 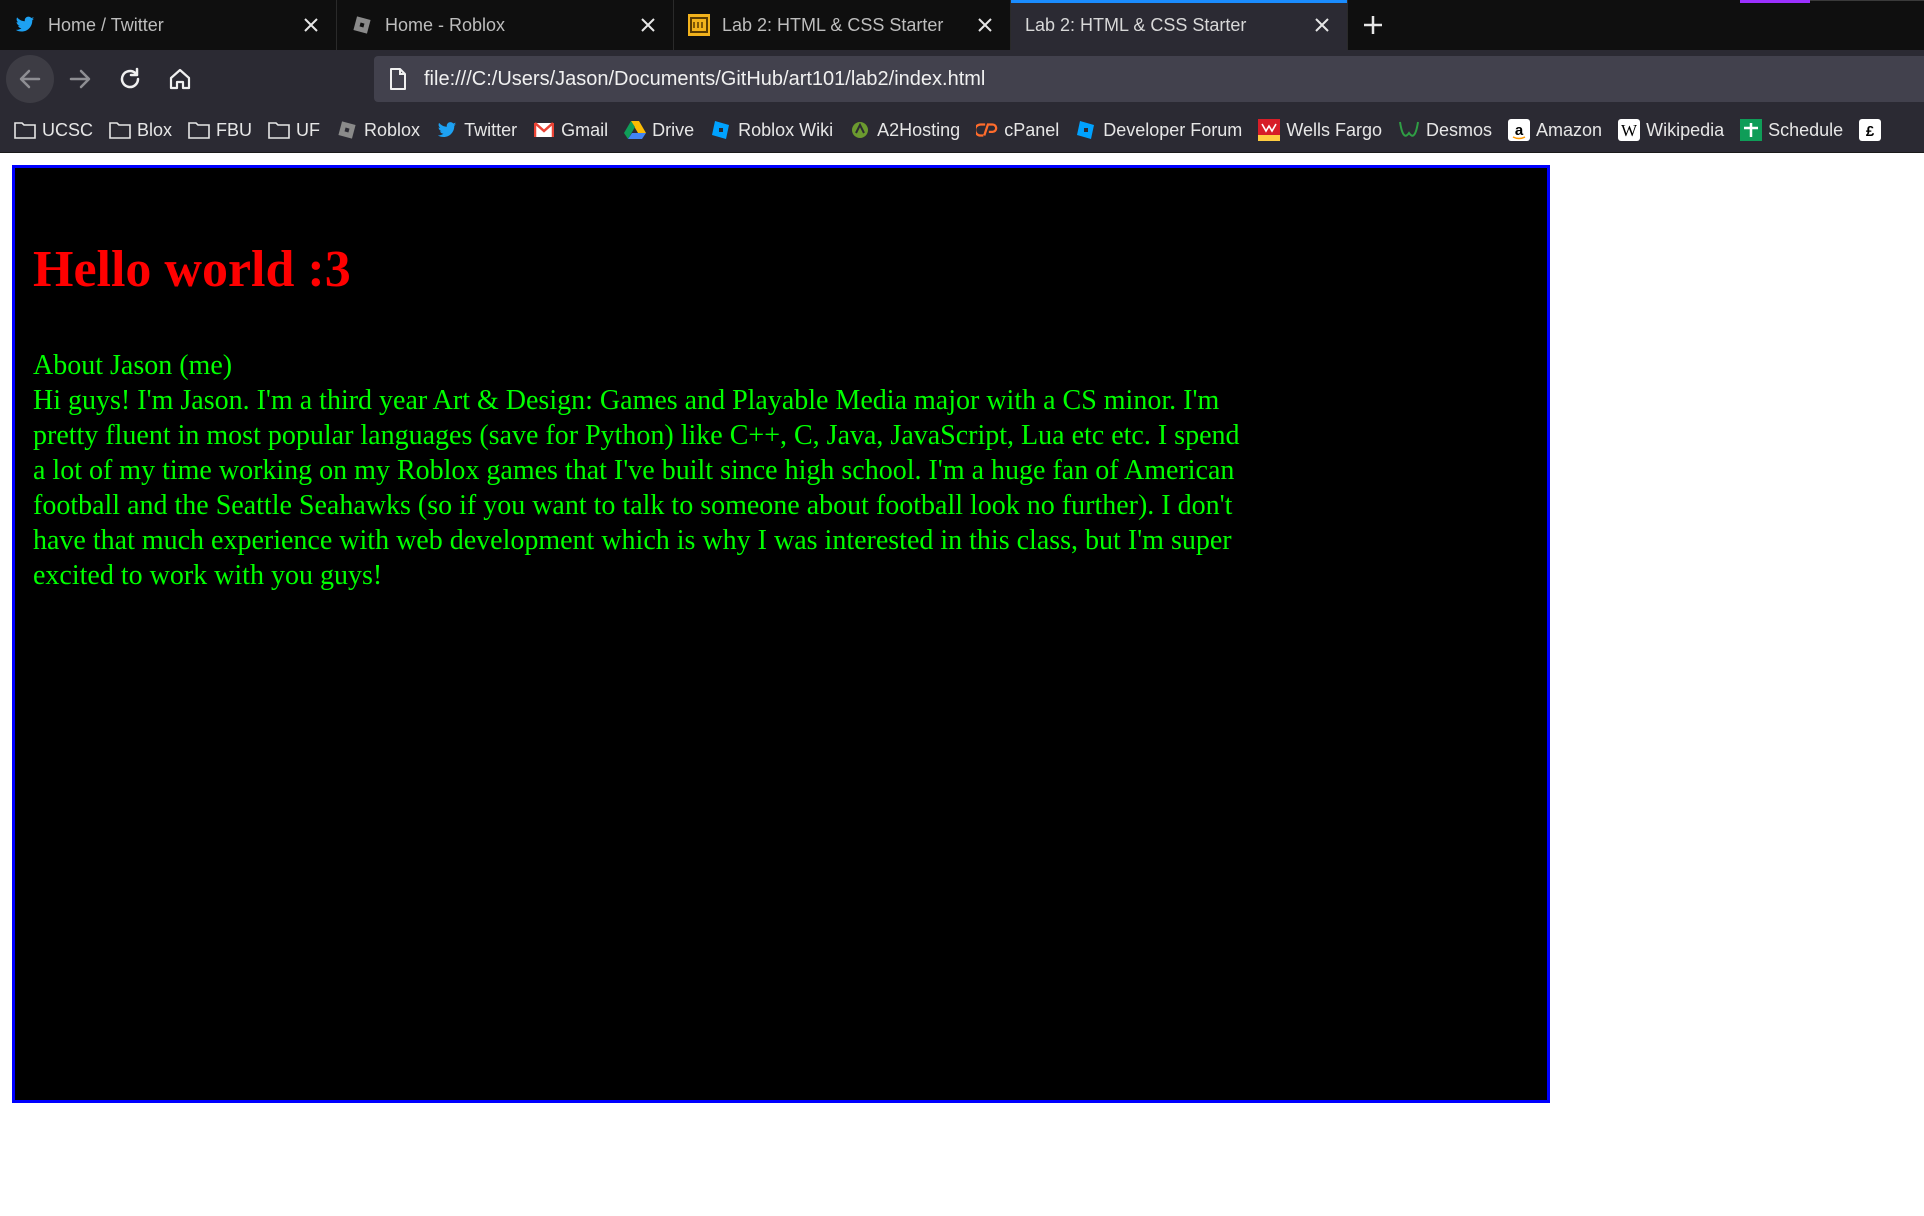 I want to click on bookmark-label: Desmos, so click(x=1459, y=129).